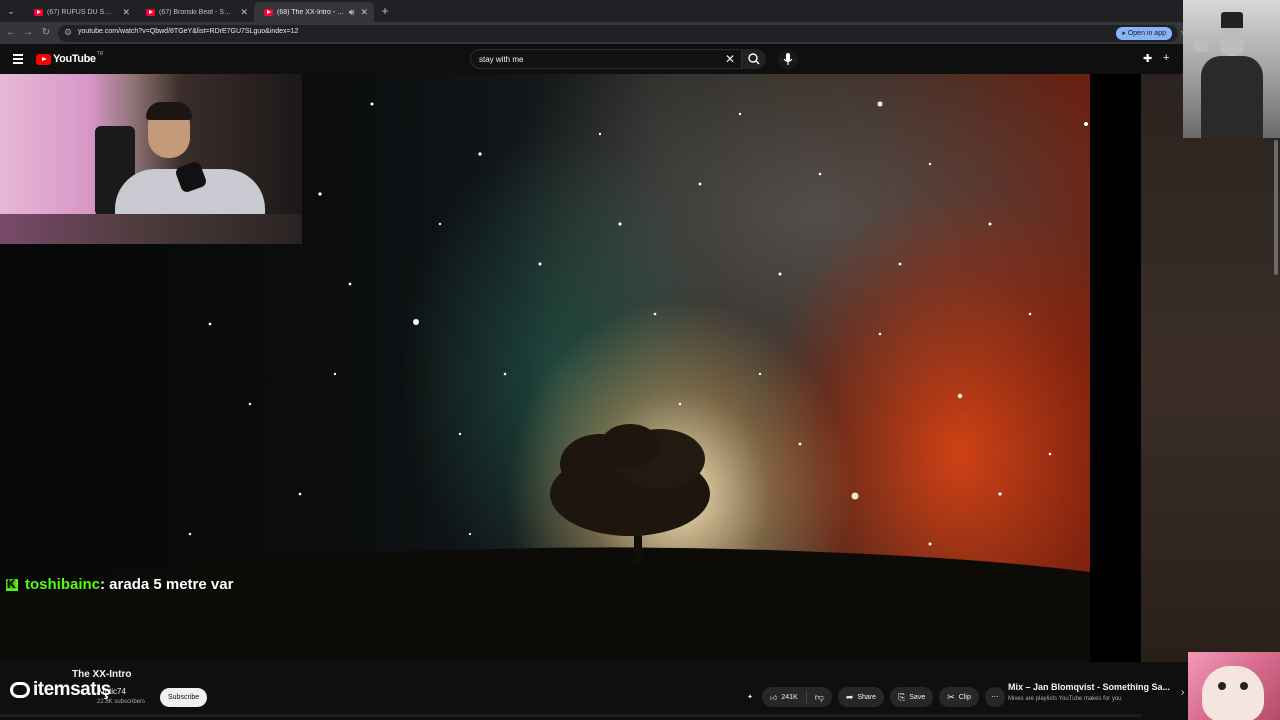 The image size is (1280, 720). What do you see at coordinates (730, 59) in the screenshot?
I see `clear-search-icon: ✕` at bounding box center [730, 59].